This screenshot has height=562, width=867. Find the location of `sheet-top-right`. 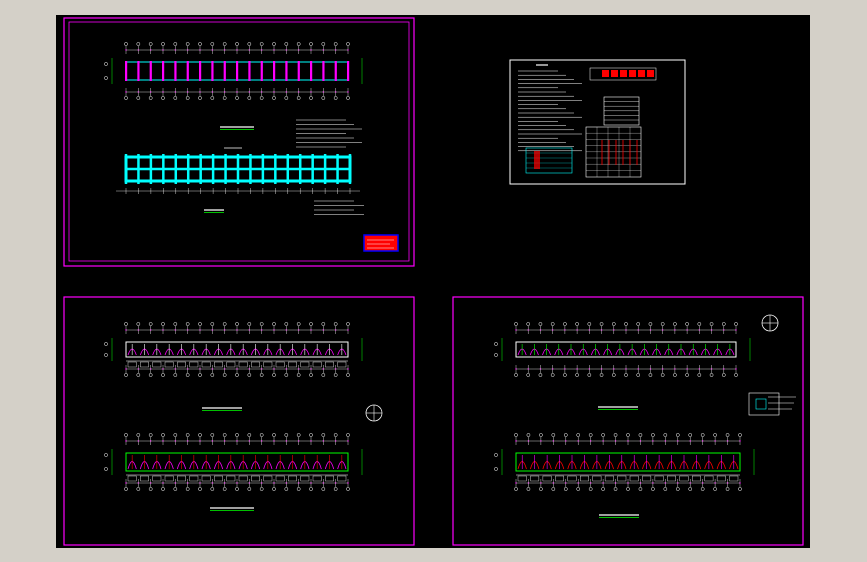

sheet-top-right is located at coordinates (597, 122).